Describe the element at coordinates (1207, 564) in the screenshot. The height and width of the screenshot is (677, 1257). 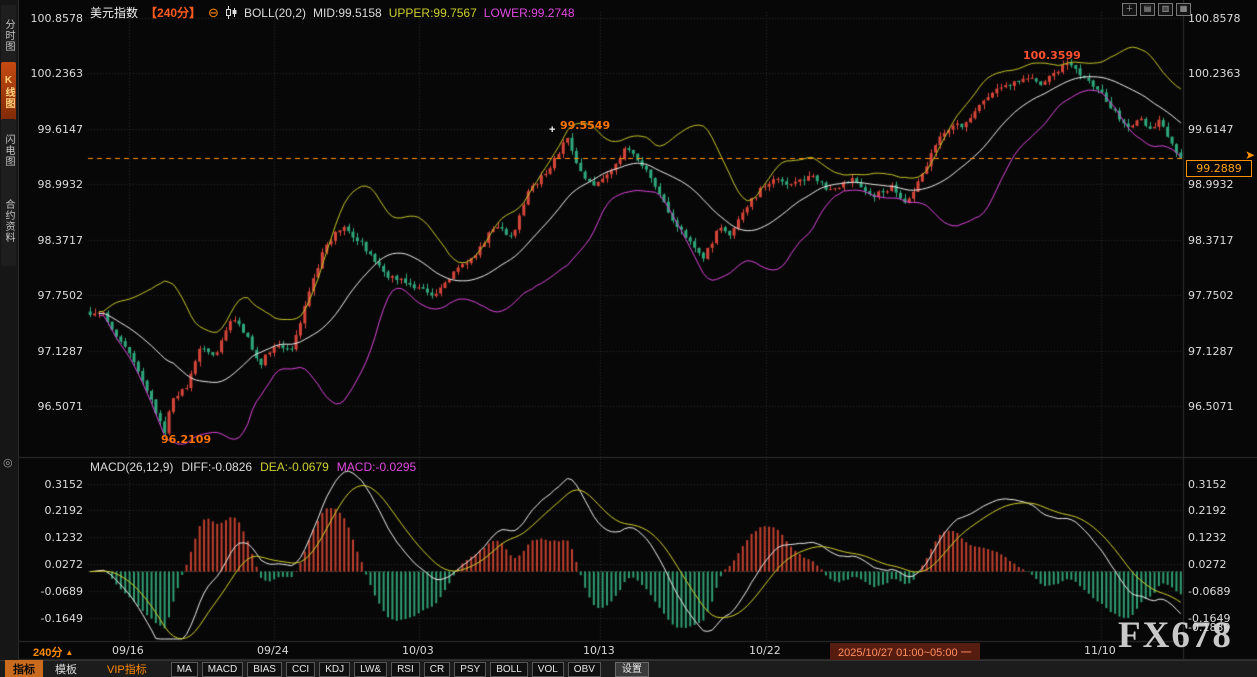
I see `macd-axis-label-right: 0.0272` at that location.